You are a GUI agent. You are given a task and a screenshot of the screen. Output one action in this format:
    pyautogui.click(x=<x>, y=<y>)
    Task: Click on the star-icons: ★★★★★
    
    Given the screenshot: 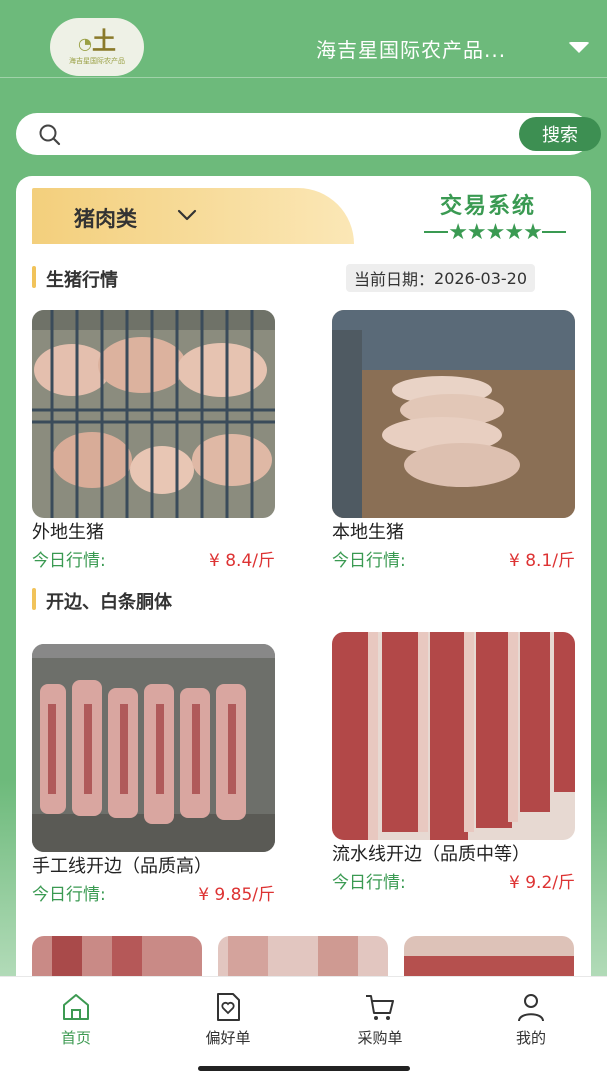 What is the action you would take?
    pyautogui.click(x=495, y=232)
    